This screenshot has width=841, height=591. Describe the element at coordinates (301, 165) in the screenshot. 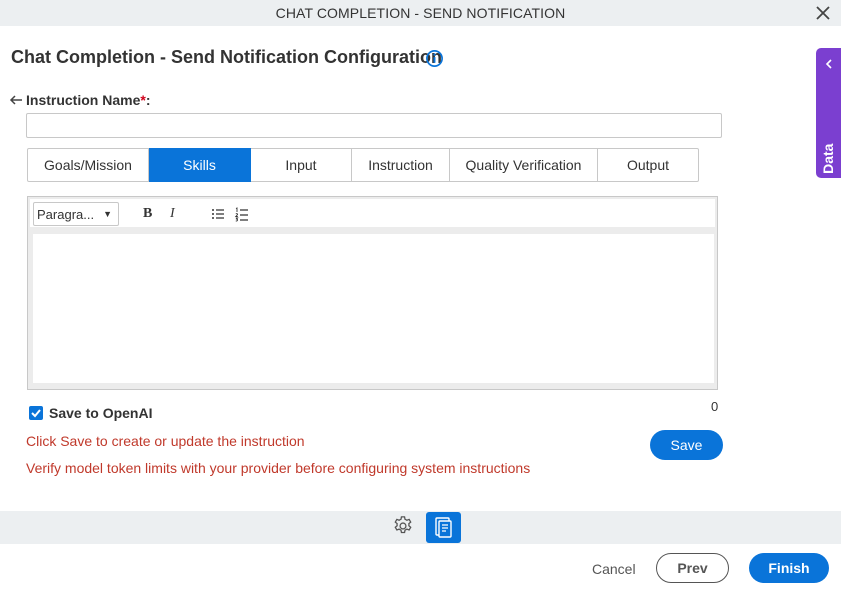

I see `tab-input: Input` at that location.